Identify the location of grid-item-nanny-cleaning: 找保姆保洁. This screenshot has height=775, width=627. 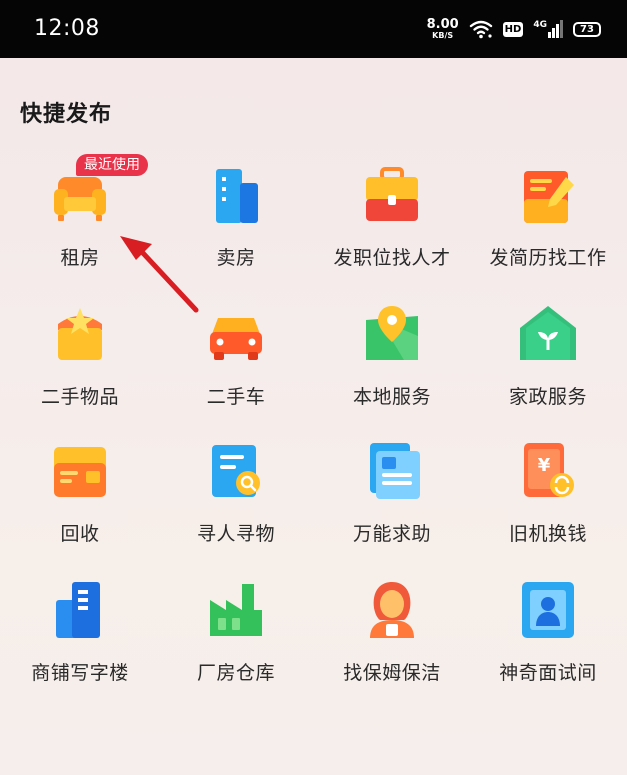
(392, 643).